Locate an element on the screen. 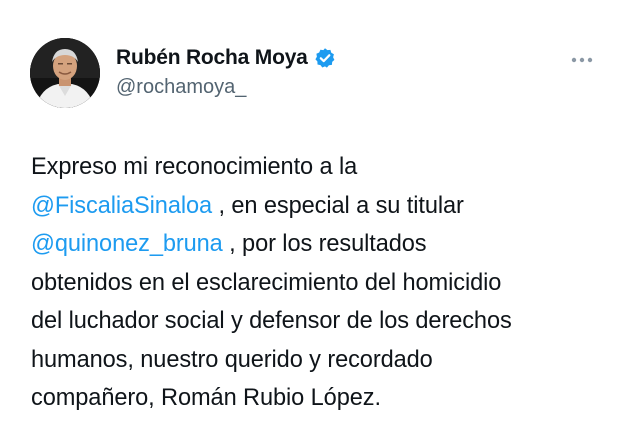 This screenshot has width=628, height=440. tweet-line: compañero, Román Rubio López. is located at coordinates (316, 398).